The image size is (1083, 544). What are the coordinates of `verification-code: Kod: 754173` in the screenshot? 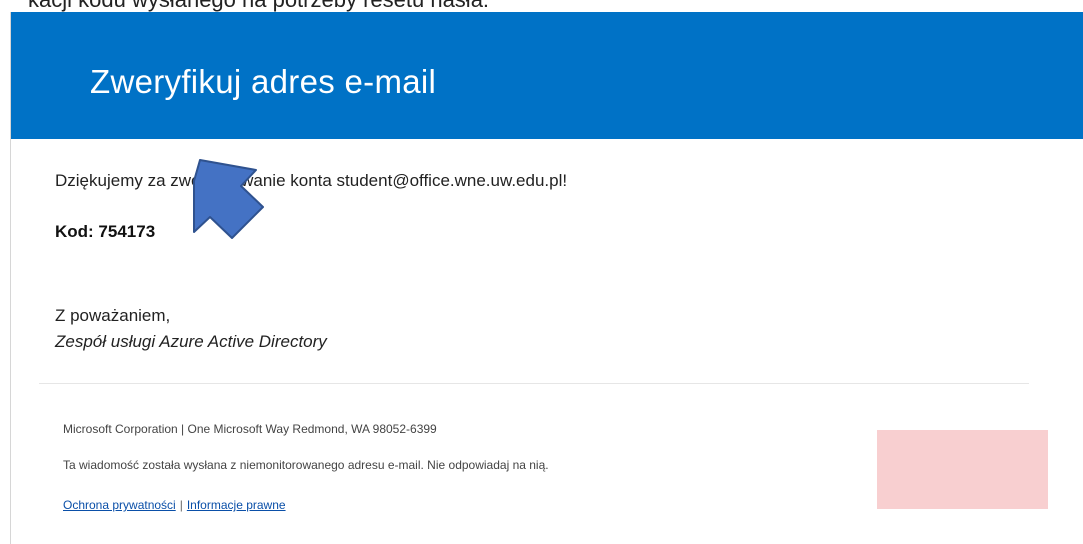 It's located at (105, 231).